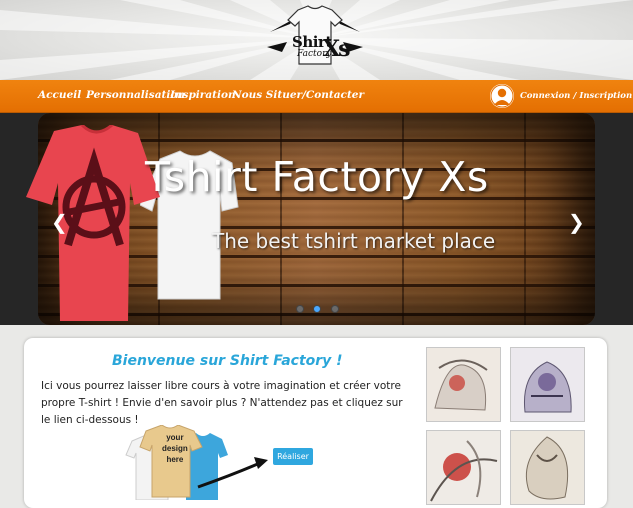  I want to click on nav-item-inspiration: Inspiration, so click(203, 95).